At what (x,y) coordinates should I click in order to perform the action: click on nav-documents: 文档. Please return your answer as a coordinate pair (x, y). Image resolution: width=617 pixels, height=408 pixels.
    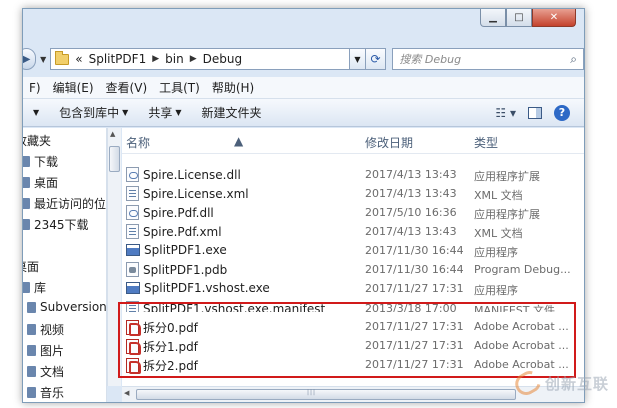
    Looking at the image, I should click on (45, 371).